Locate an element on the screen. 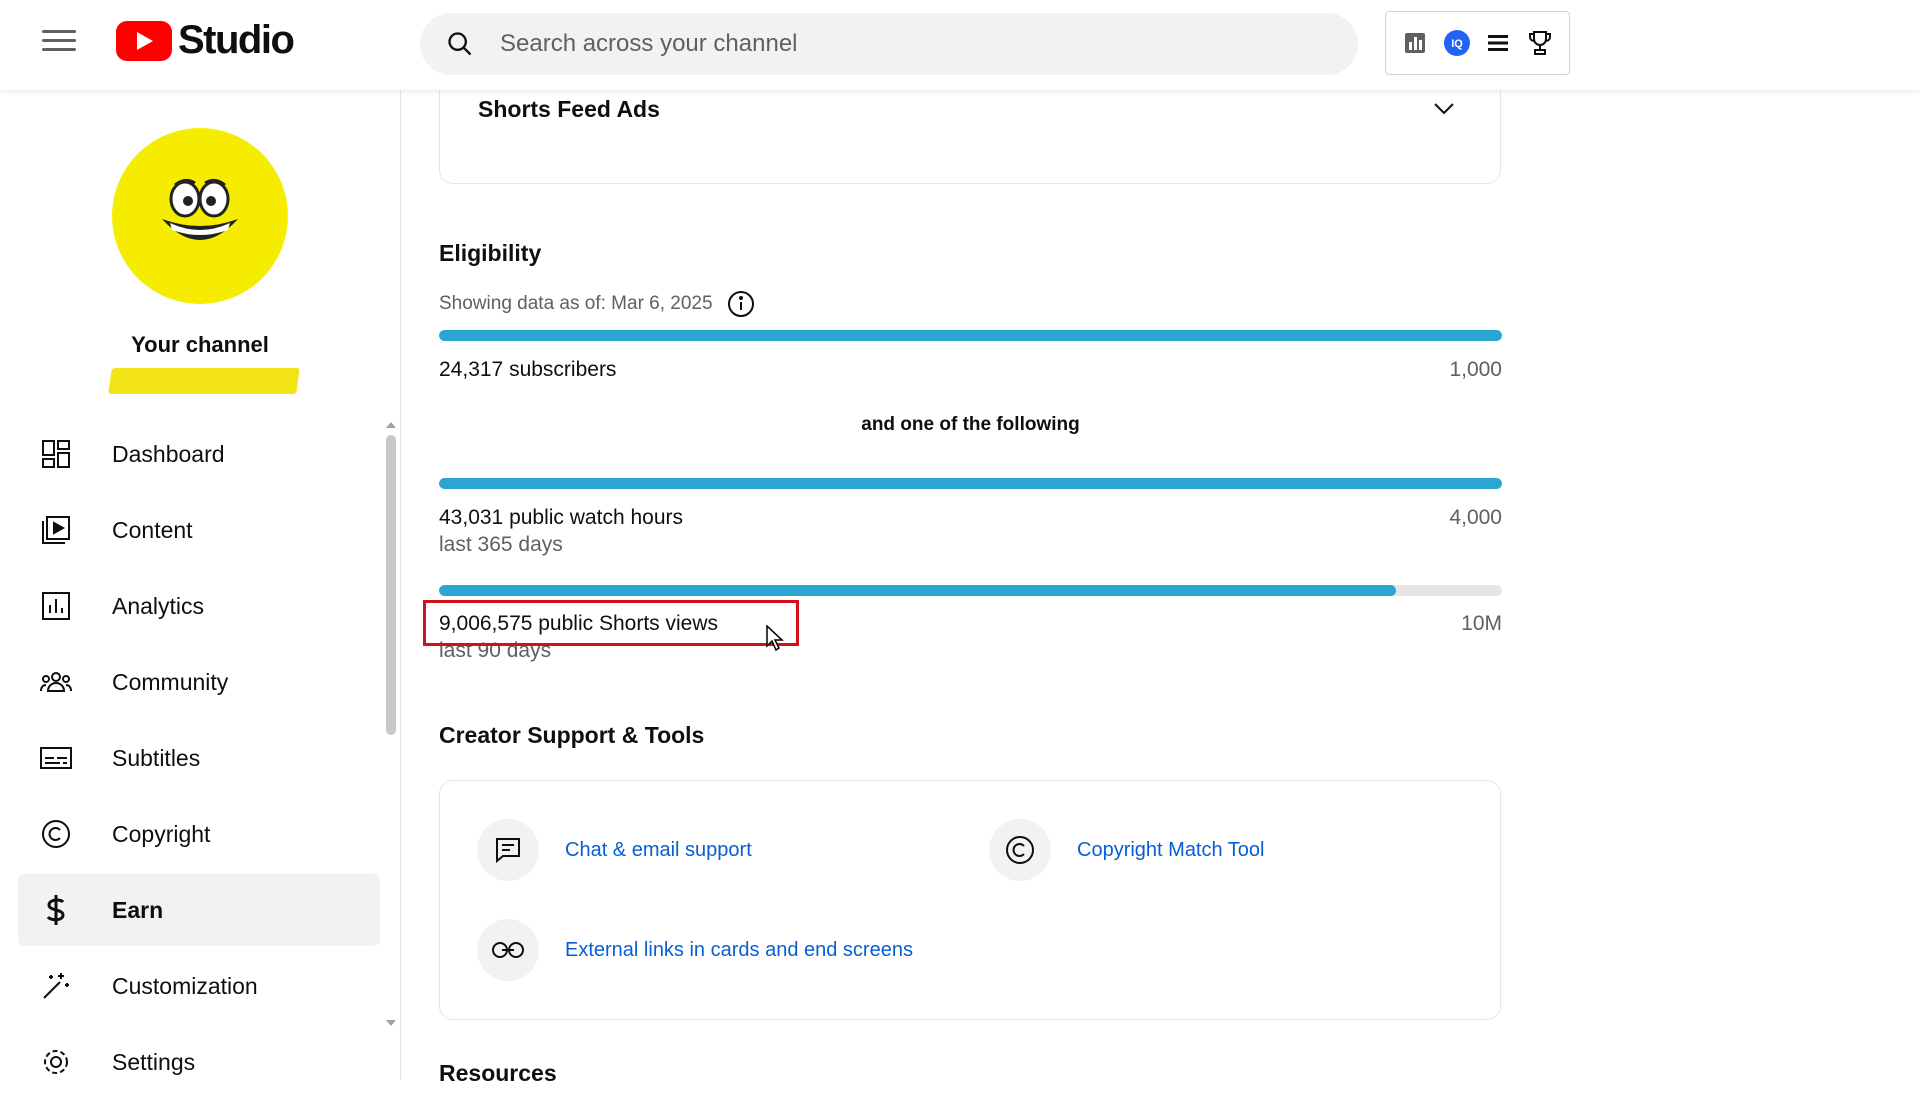  smiley-face-icon is located at coordinates (200, 209).